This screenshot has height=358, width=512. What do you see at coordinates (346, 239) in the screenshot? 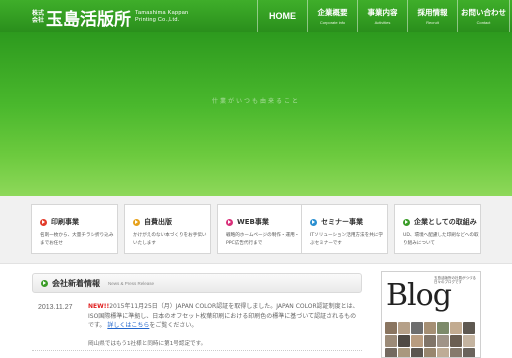
I see `service-desc: ITソリューション活用方法を共に学ぶセミナーです` at bounding box center [346, 239].